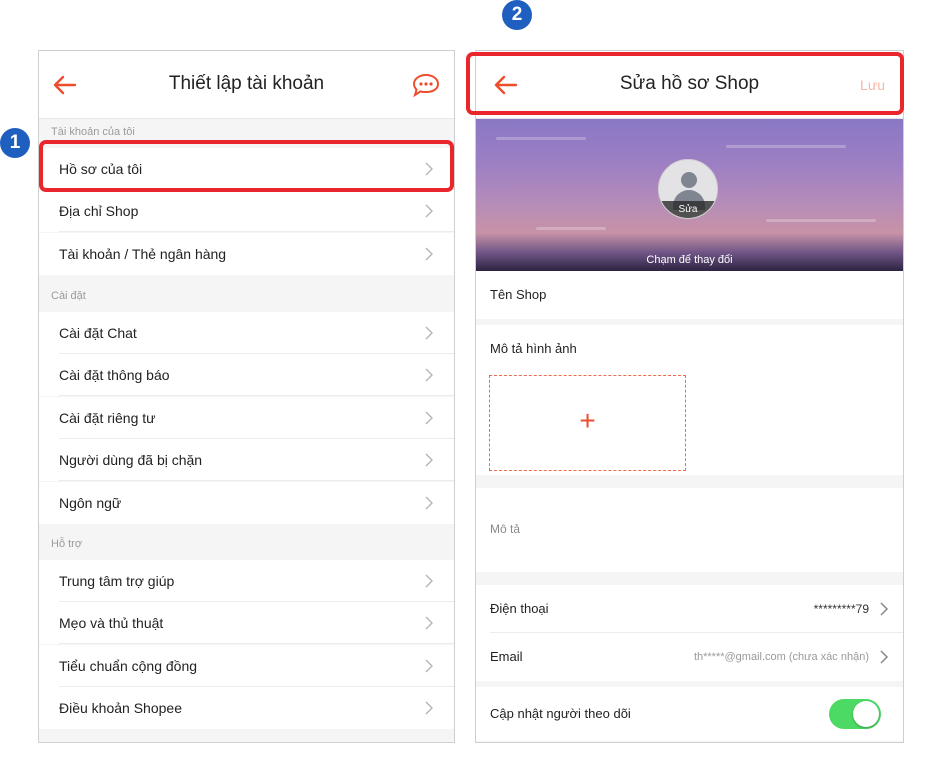  What do you see at coordinates (107, 417) in the screenshot?
I see `settings-item-label: Cài đặt riêng tư` at bounding box center [107, 417].